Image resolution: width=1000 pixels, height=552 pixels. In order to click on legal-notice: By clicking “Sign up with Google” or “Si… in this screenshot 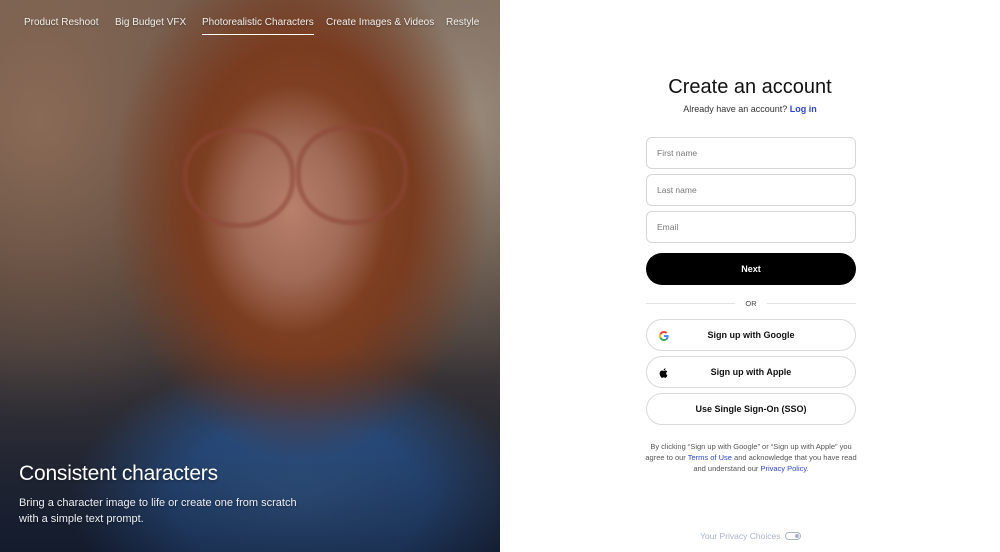, I will do `click(751, 457)`.